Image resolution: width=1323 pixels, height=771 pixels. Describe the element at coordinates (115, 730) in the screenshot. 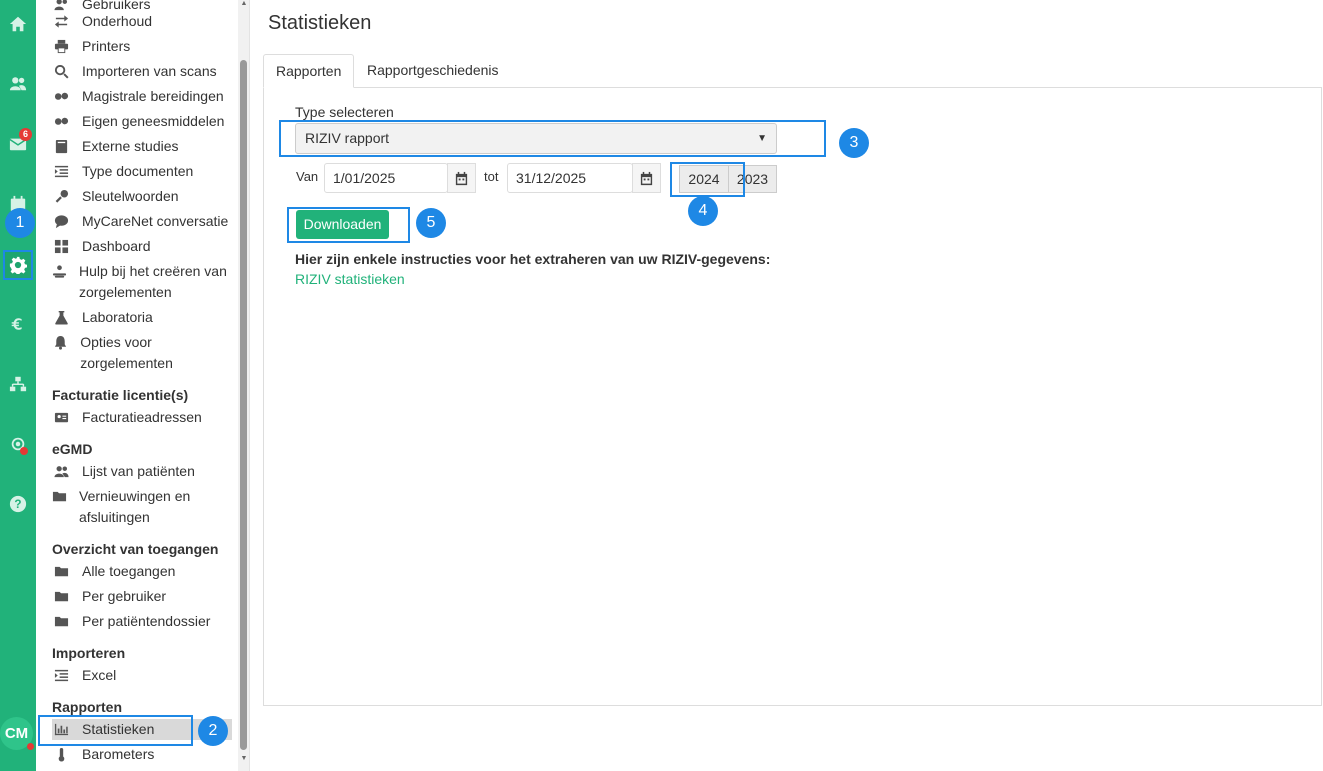

I see `highlight-statistieken` at that location.